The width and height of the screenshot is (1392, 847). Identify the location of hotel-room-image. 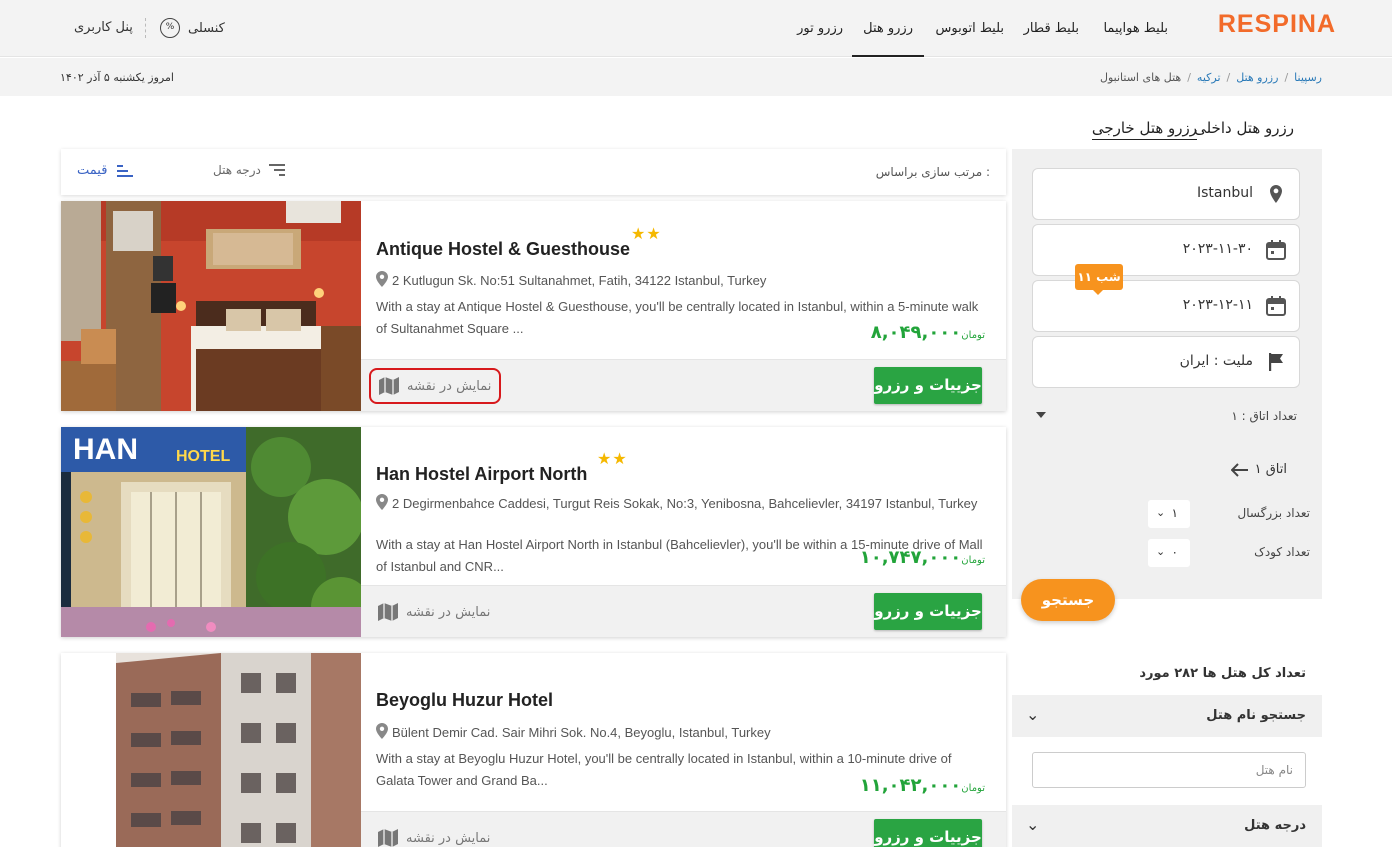
(211, 306).